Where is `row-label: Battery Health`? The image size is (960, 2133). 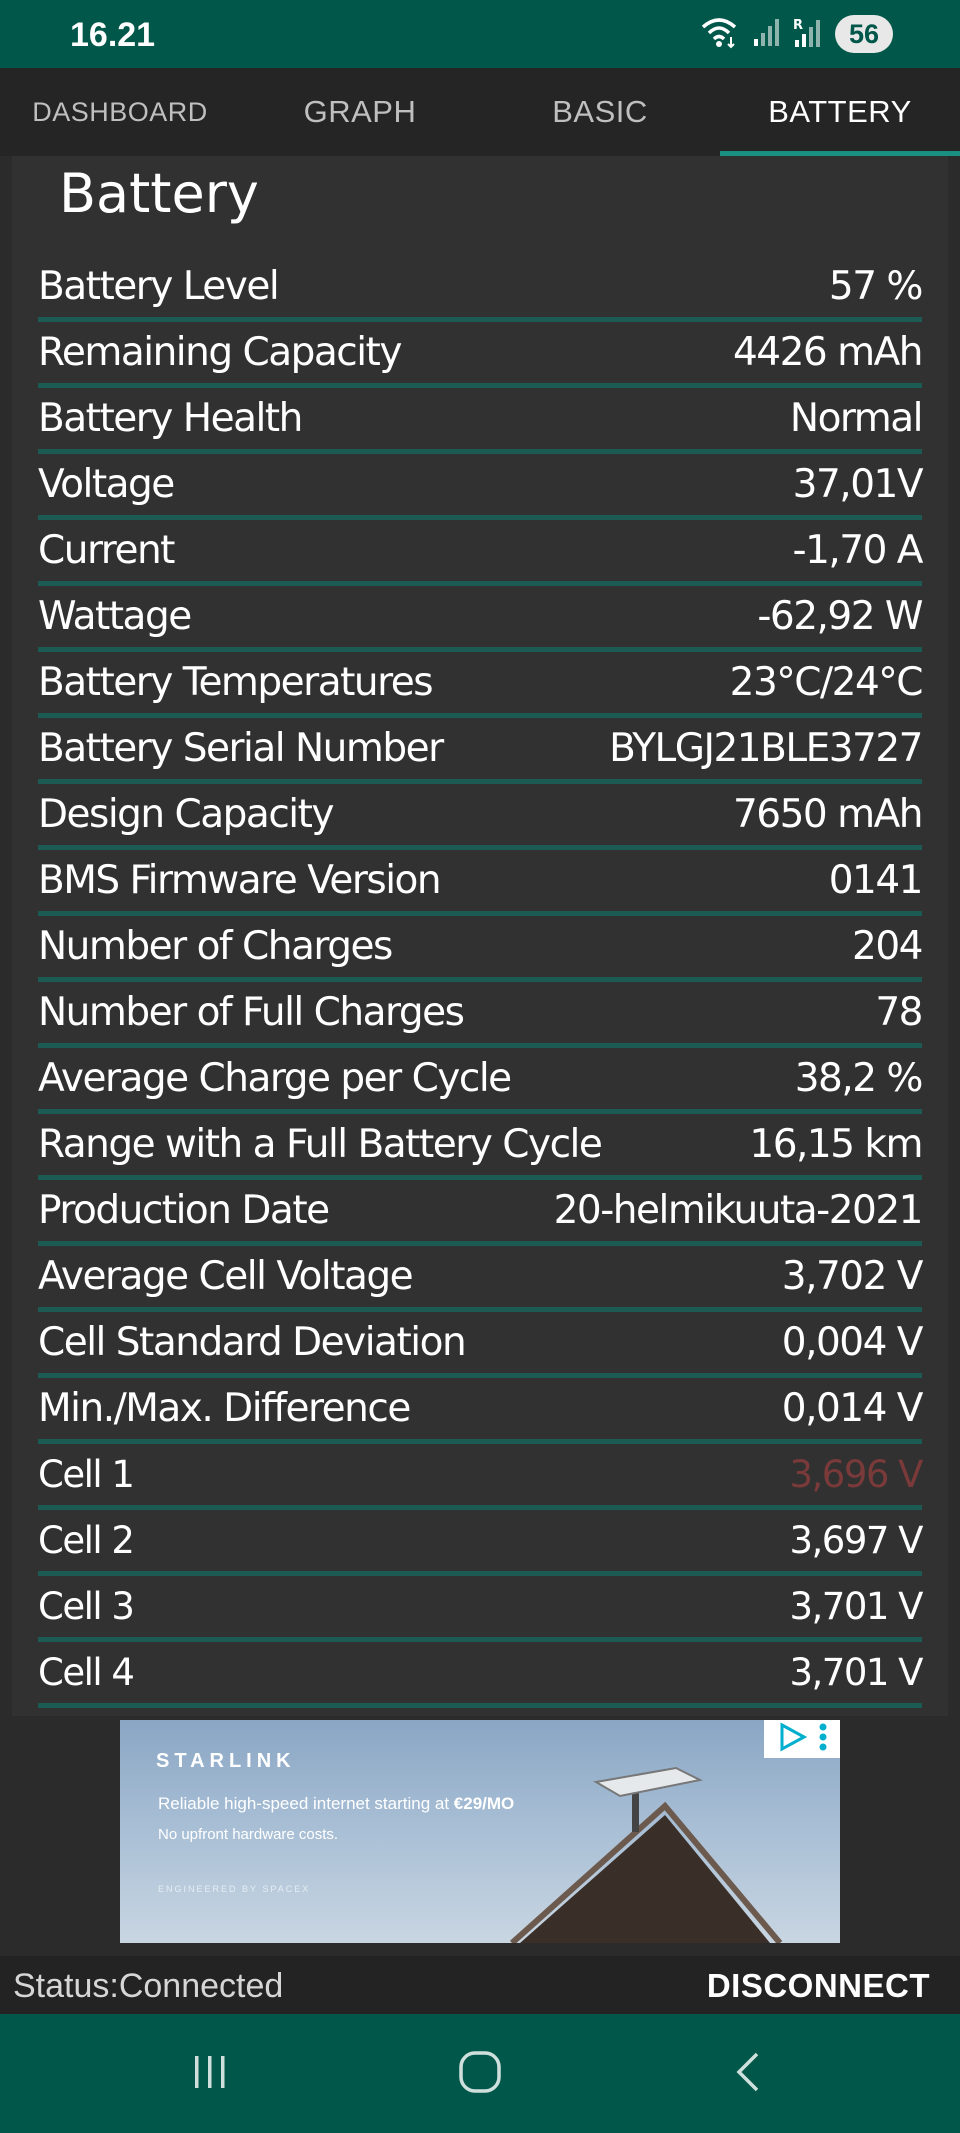 row-label: Battery Health is located at coordinates (170, 418).